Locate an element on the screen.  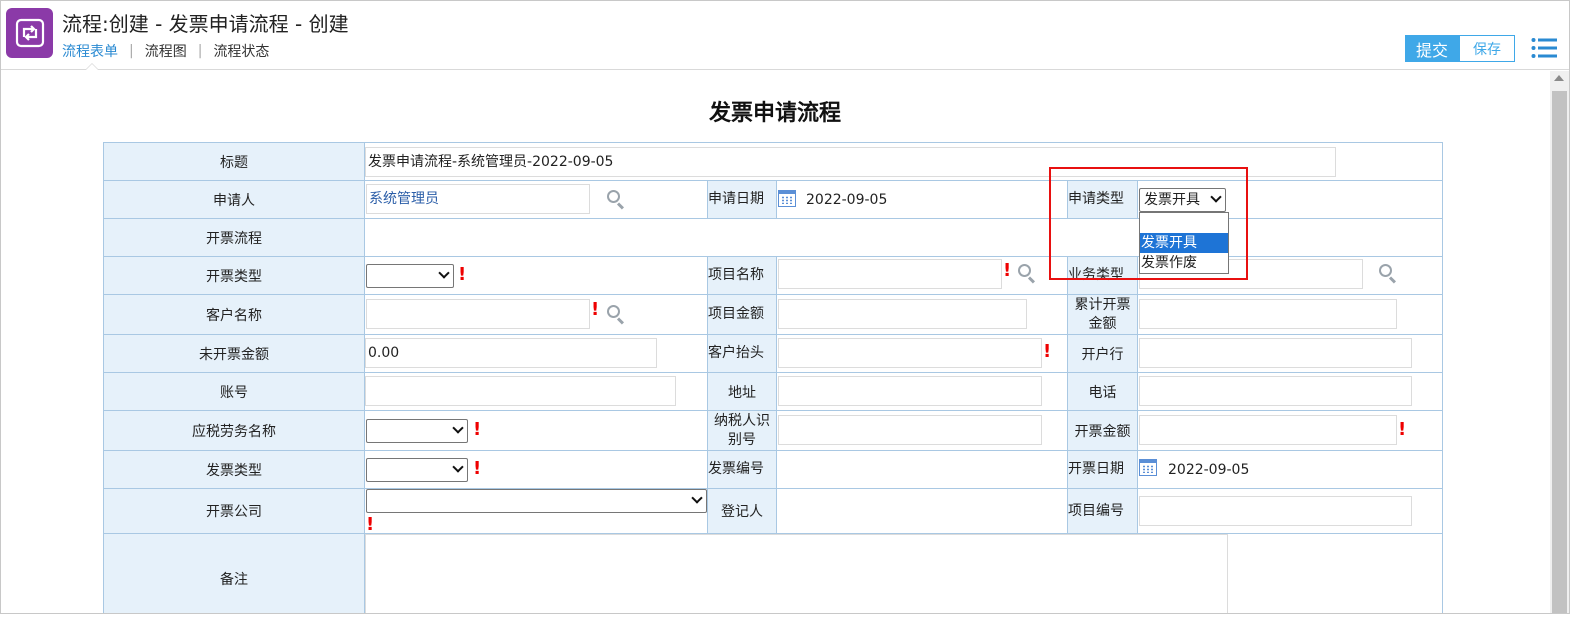
label-invoice-type: 发票类型 is located at coordinates (234, 469).